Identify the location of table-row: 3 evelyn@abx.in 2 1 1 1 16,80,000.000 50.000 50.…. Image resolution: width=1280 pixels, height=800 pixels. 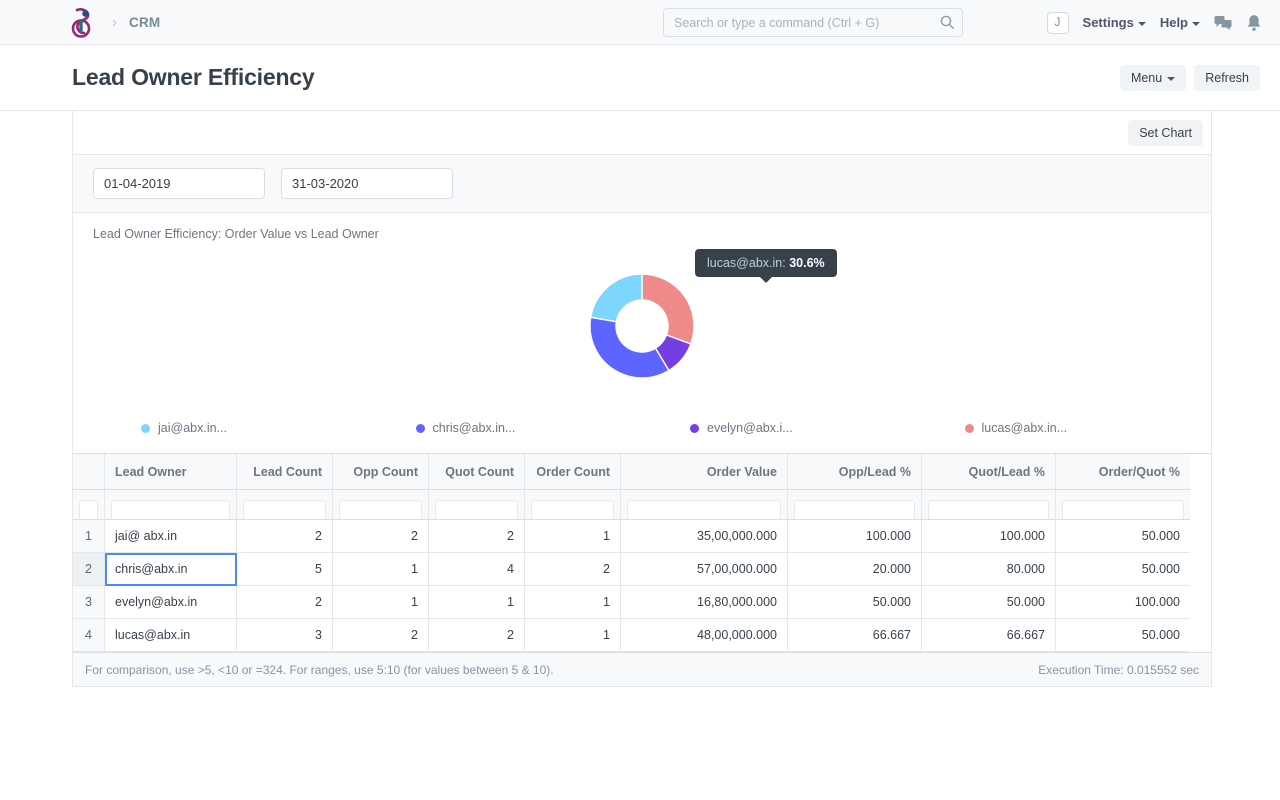
(642, 602).